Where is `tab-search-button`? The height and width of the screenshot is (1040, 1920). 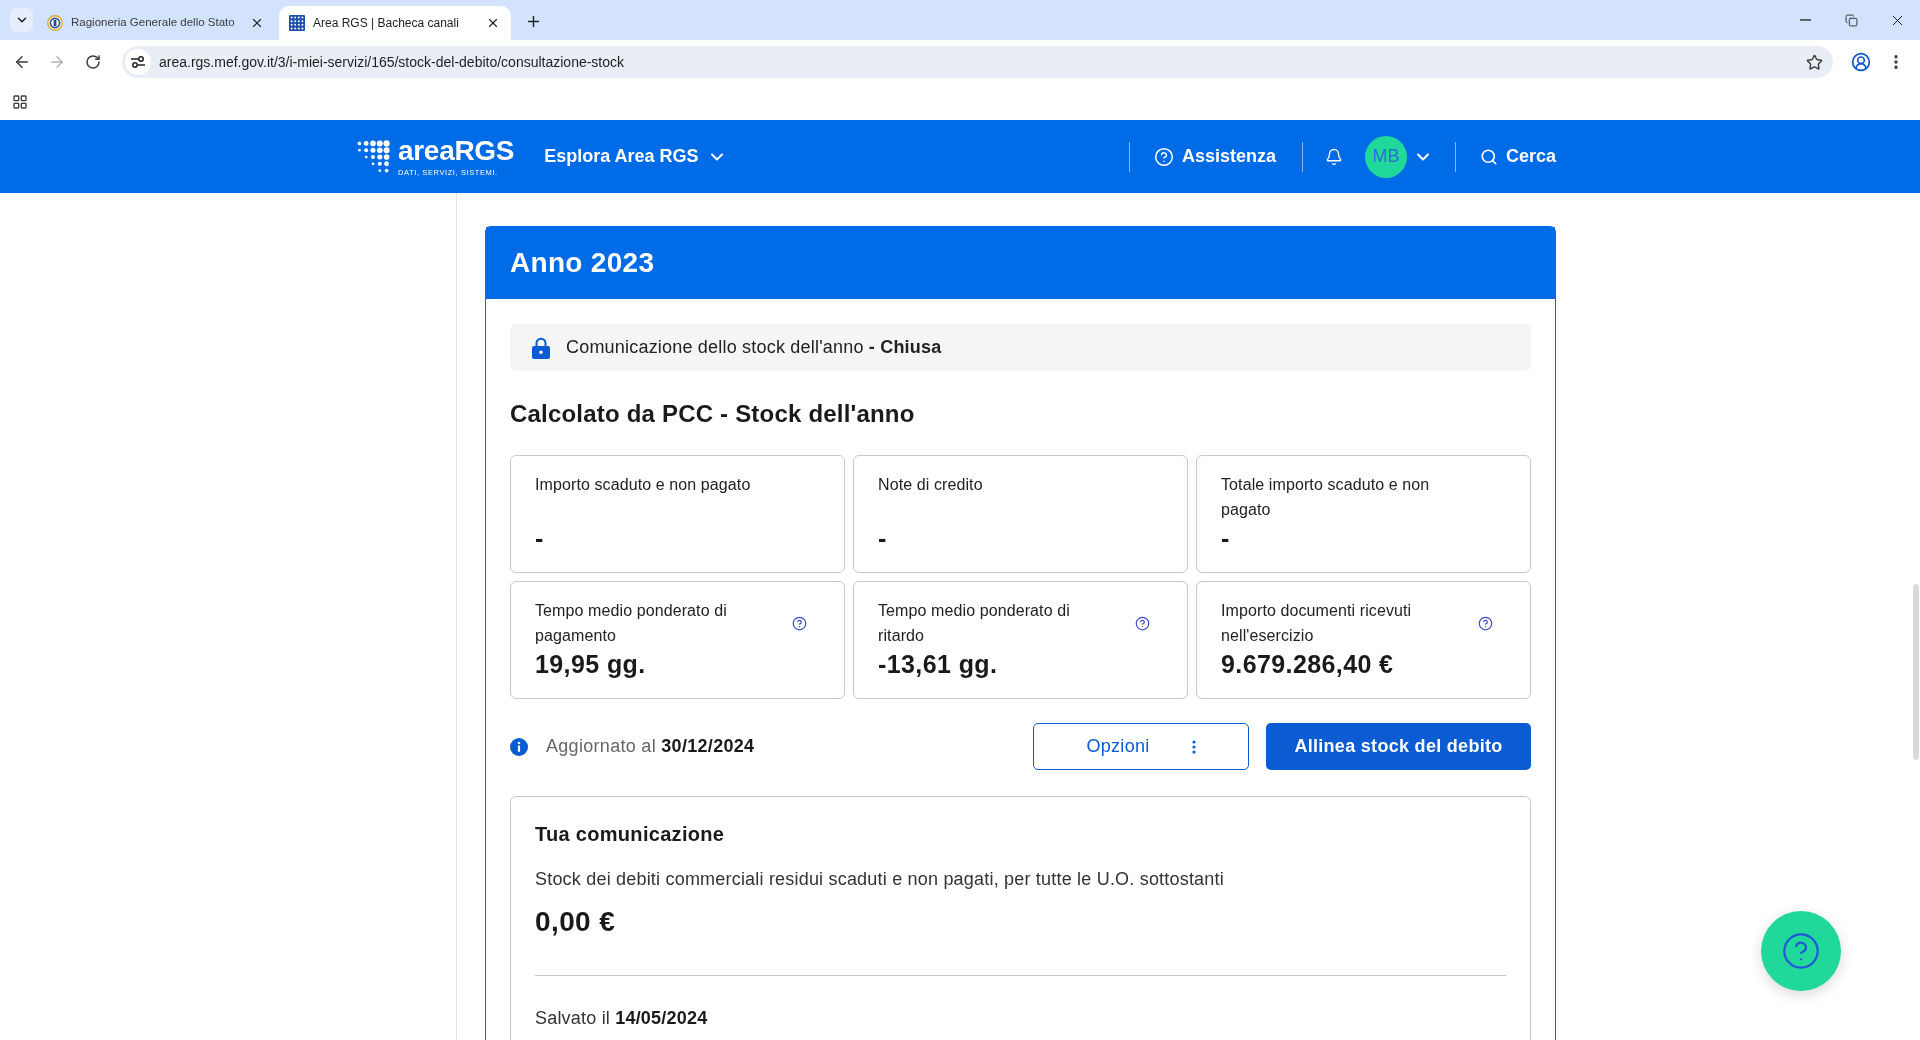 tab-search-button is located at coordinates (21, 20).